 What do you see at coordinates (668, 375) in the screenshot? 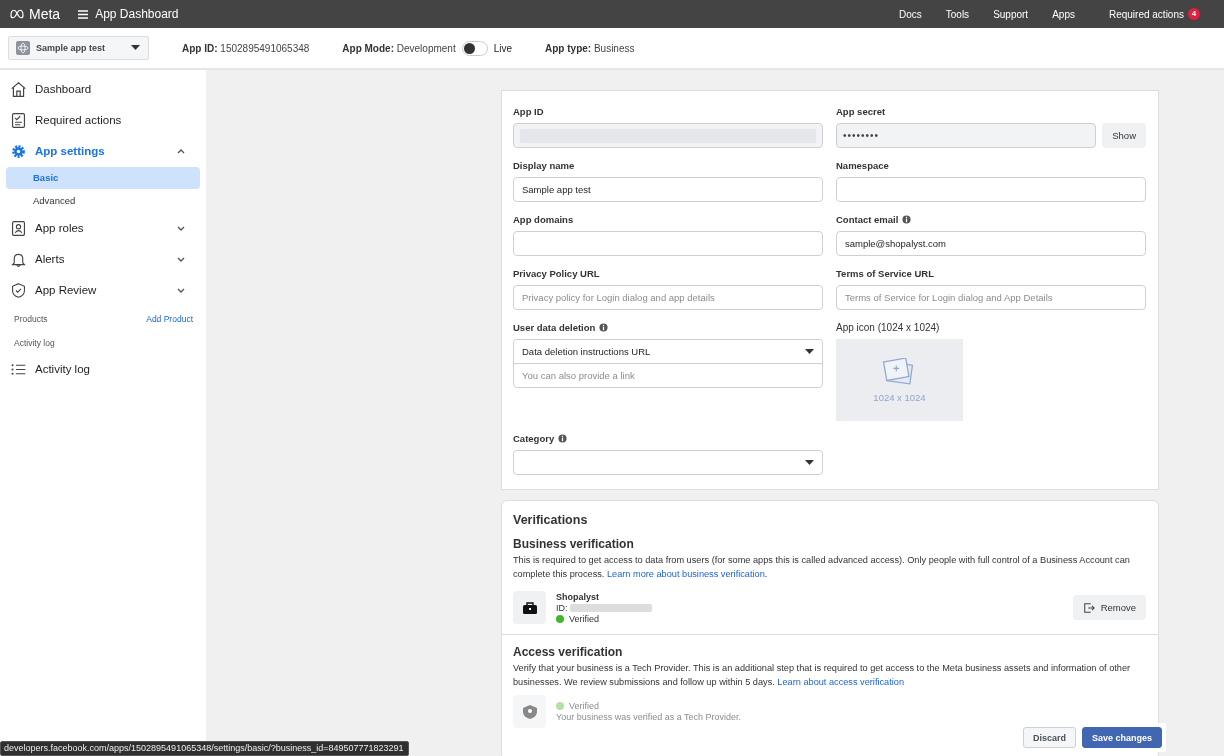
I see `input-field: You can also provide a link` at bounding box center [668, 375].